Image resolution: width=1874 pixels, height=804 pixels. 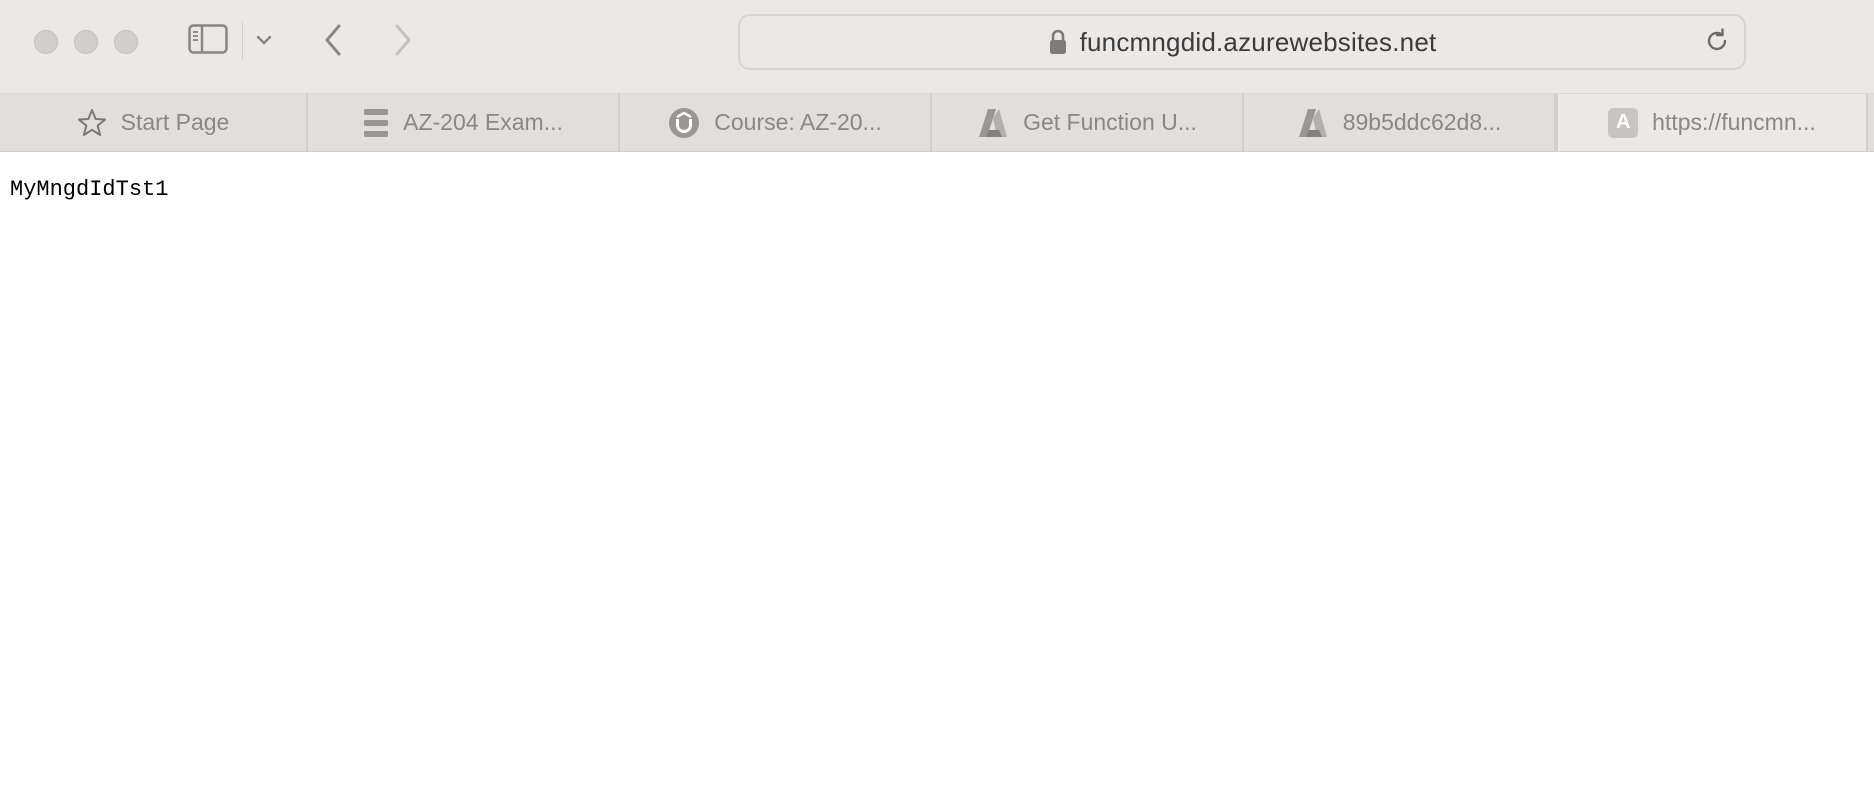 I want to click on close-window-button, so click(x=46, y=42).